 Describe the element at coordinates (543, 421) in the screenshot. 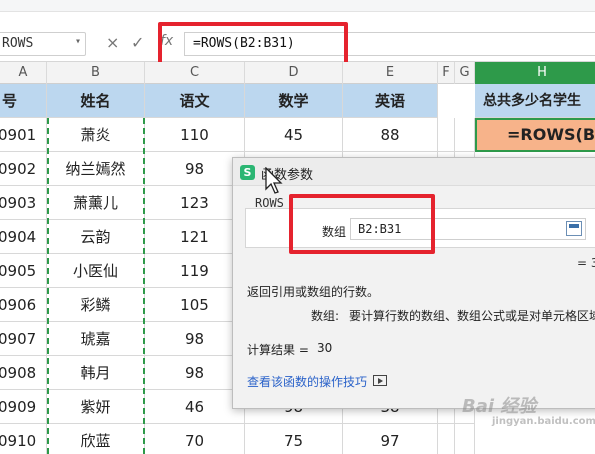

I see `watermark-url: jingyan.baidu.com` at that location.